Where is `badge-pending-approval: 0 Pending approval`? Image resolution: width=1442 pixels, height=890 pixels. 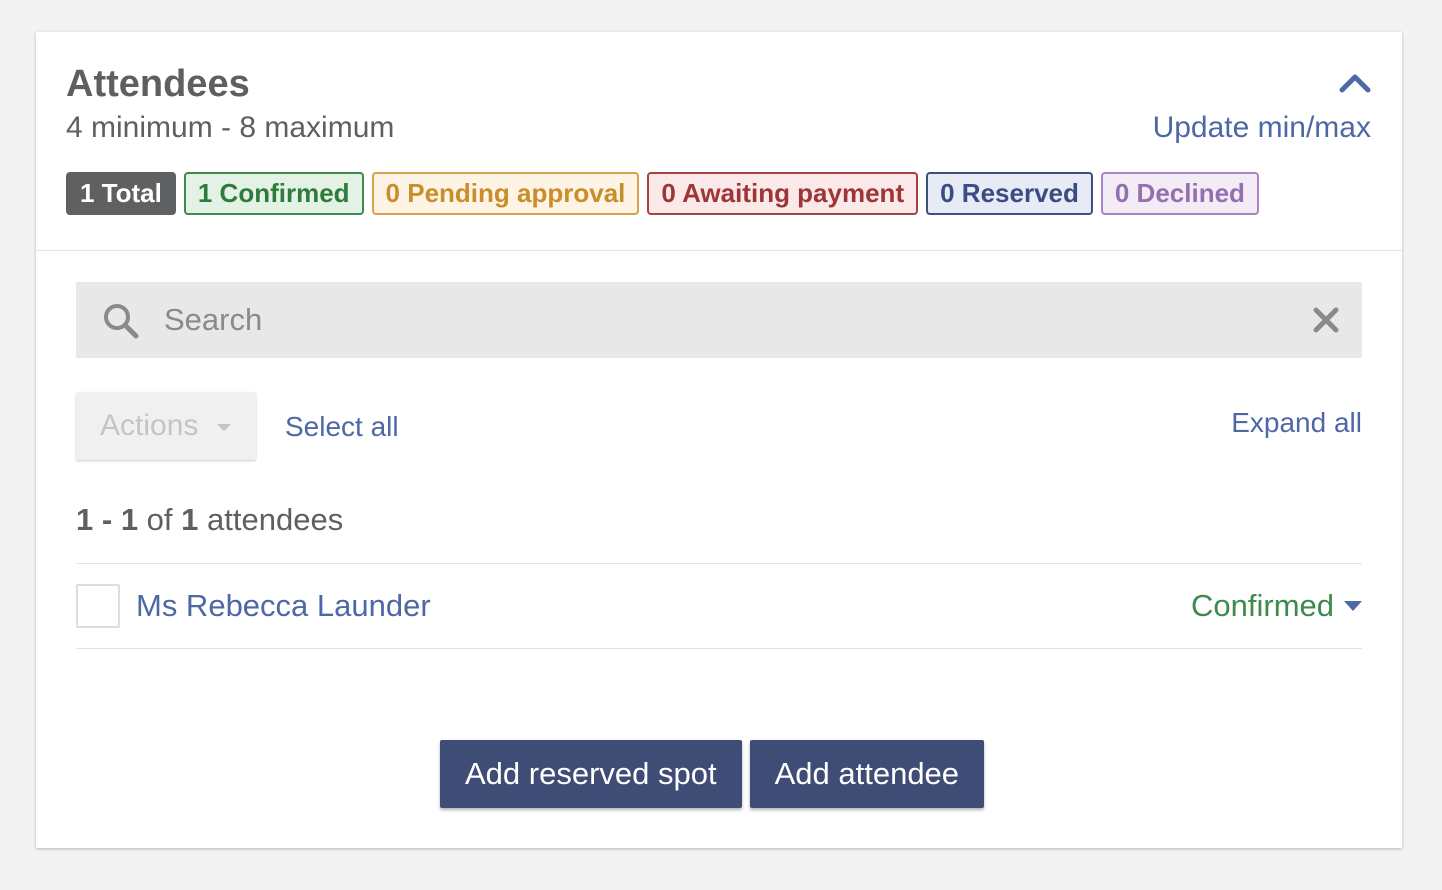 badge-pending-approval: 0 Pending approval is located at coordinates (505, 193).